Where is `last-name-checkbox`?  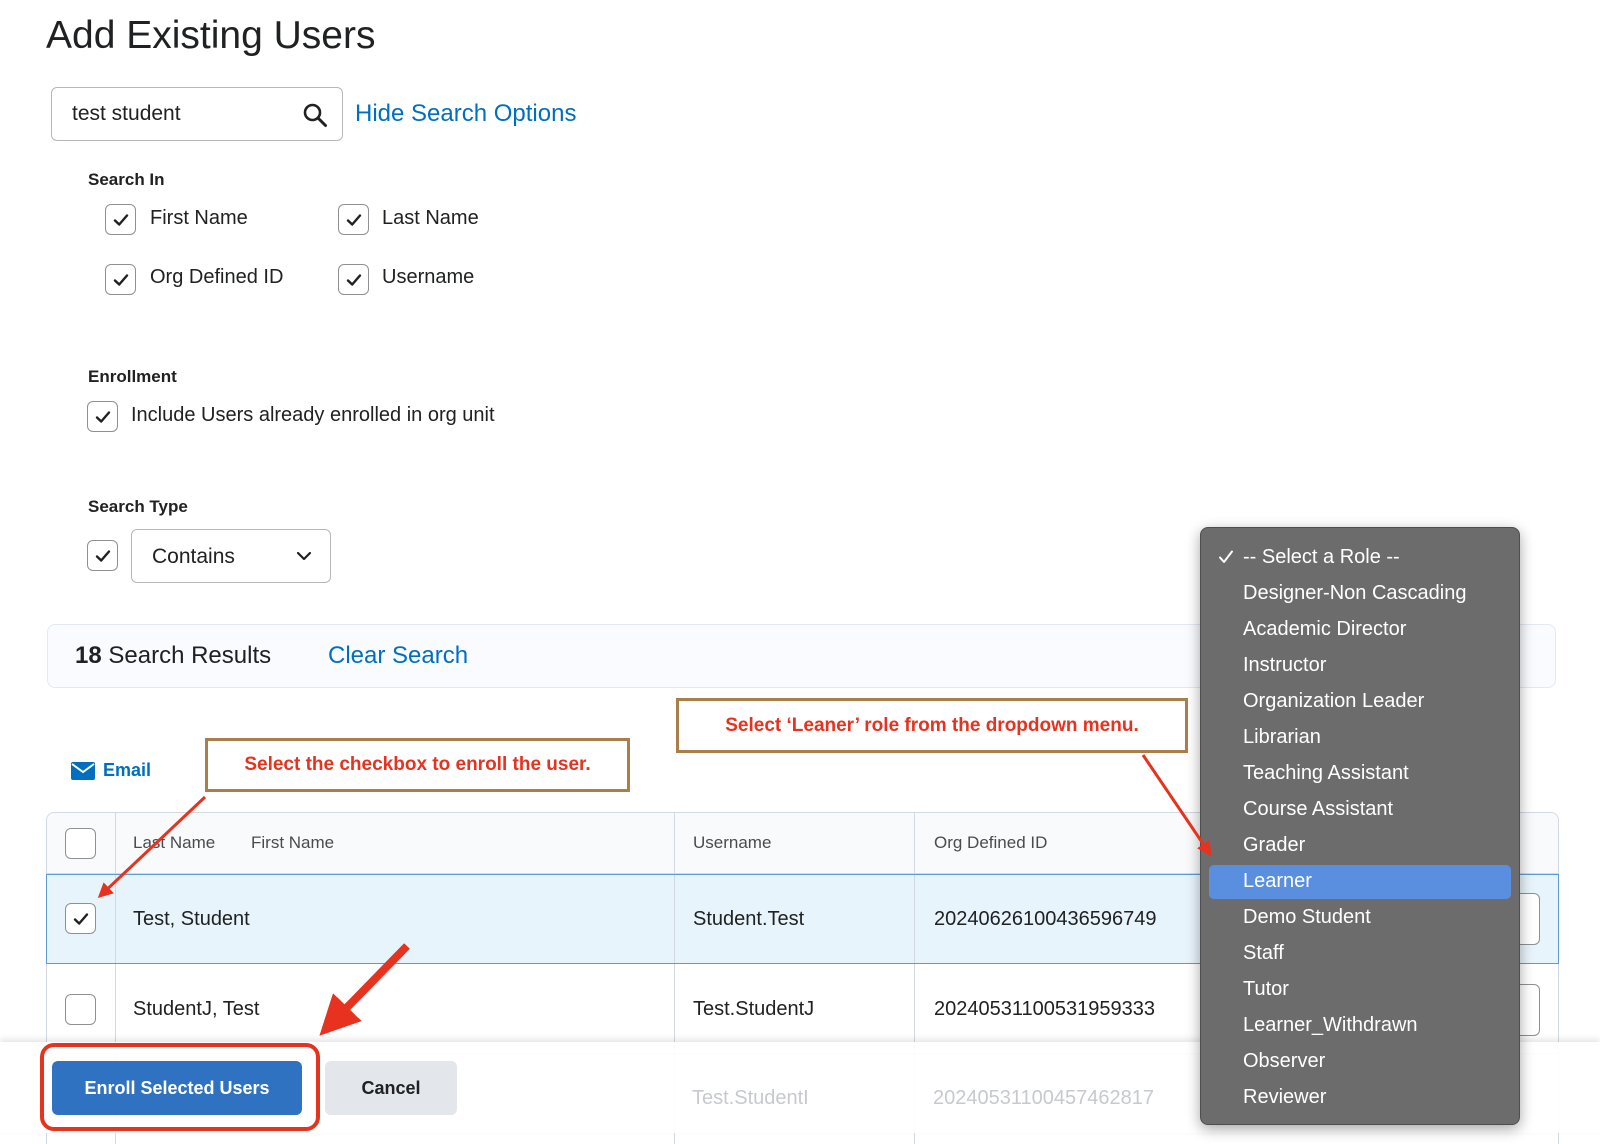
last-name-checkbox is located at coordinates (353, 219).